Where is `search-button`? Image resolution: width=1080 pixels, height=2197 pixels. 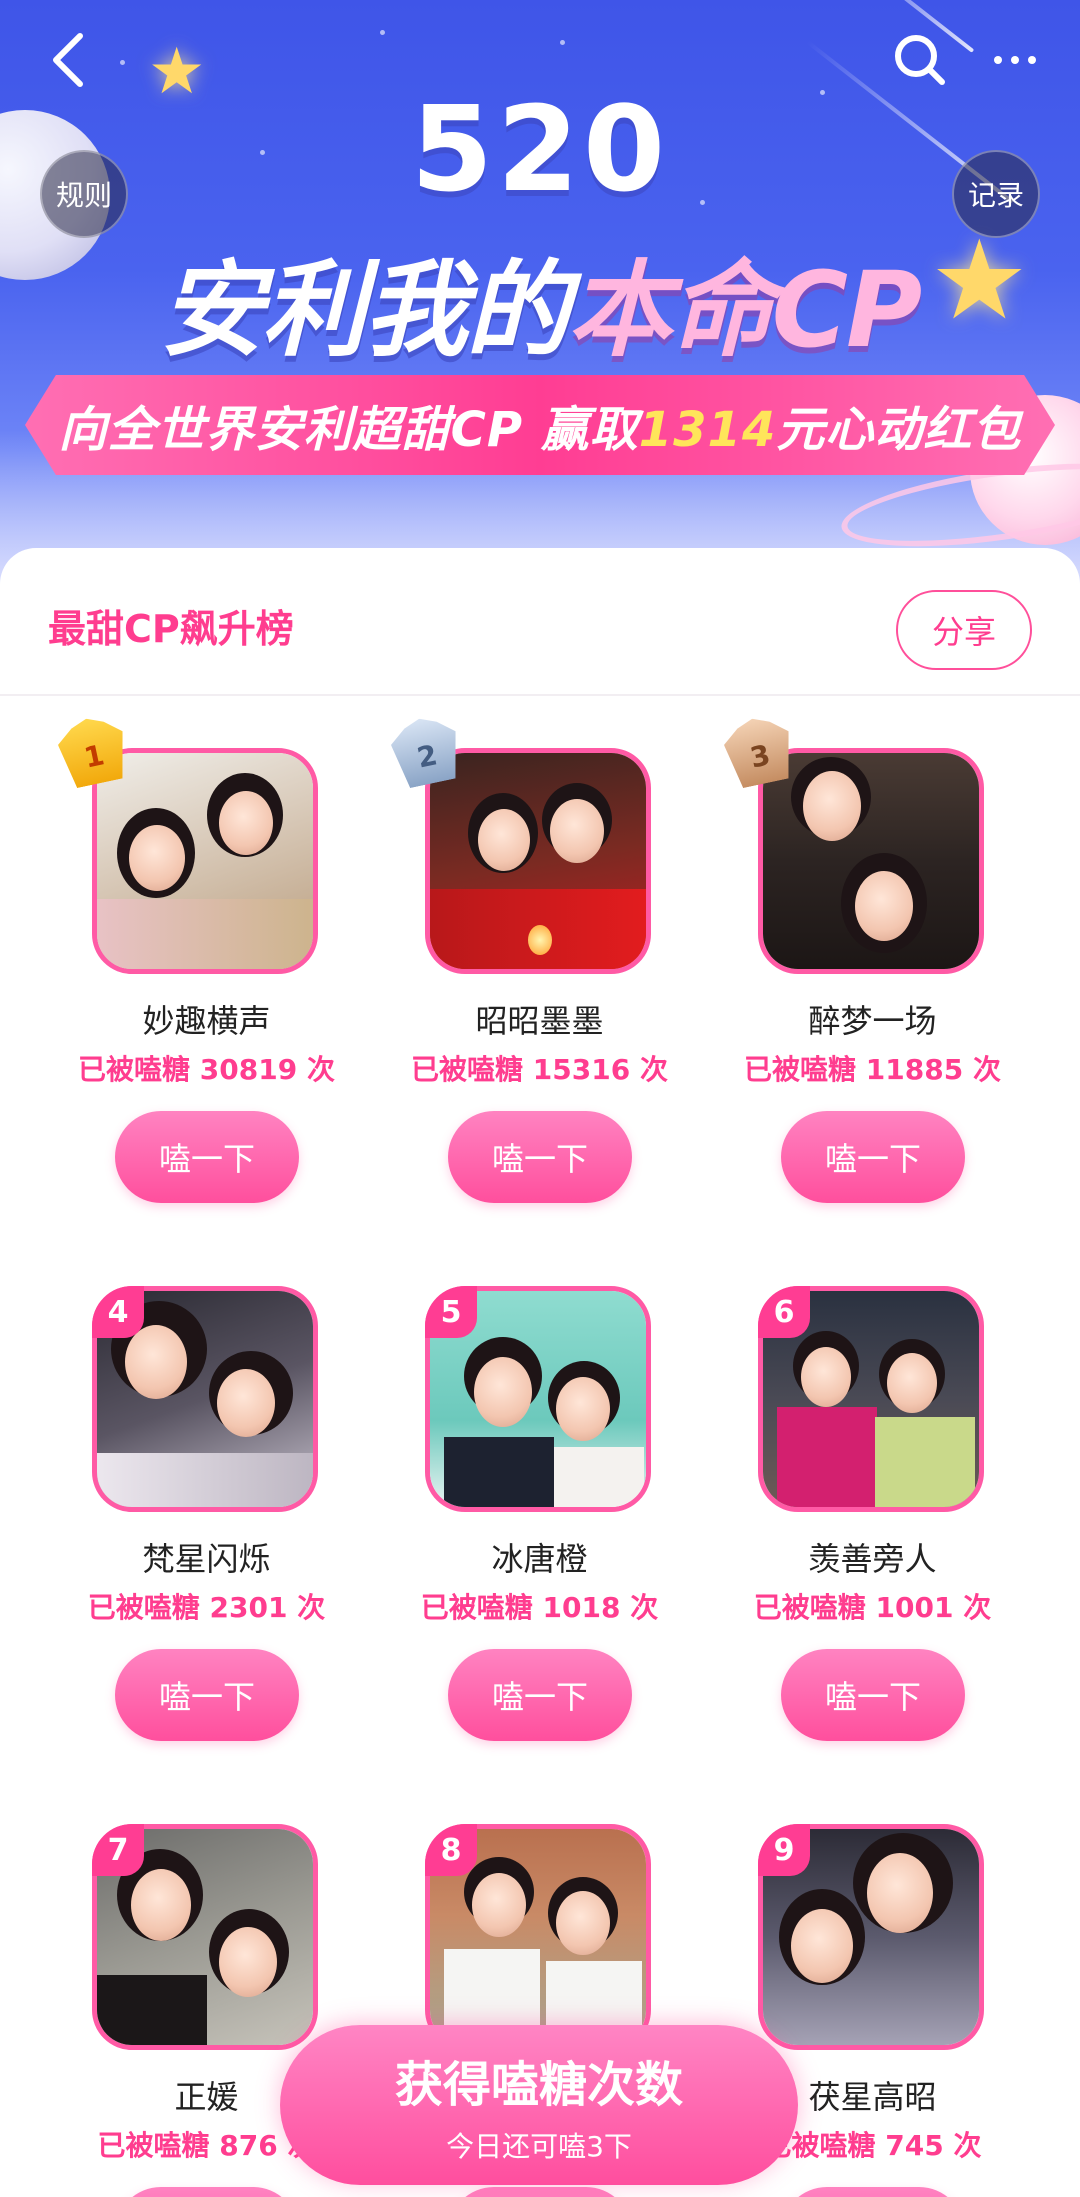
search-button is located at coordinates (920, 60).